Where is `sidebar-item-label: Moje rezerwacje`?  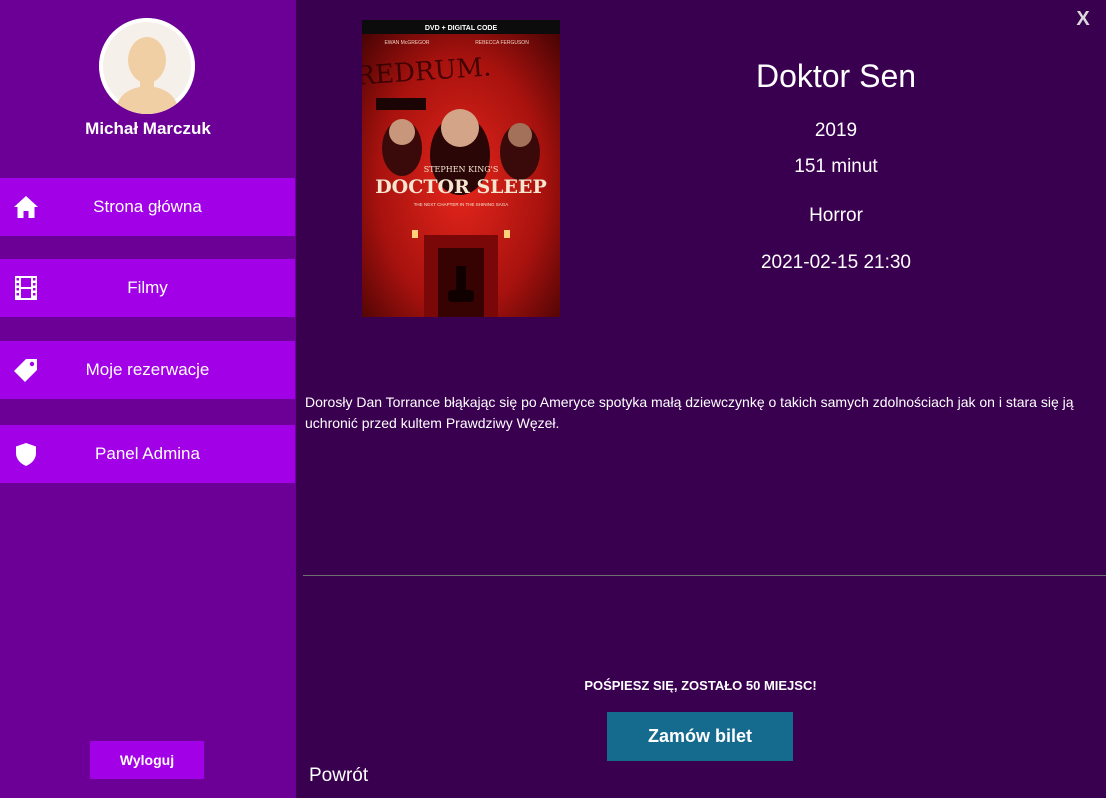 sidebar-item-label: Moje rezerwacje is located at coordinates (147, 369).